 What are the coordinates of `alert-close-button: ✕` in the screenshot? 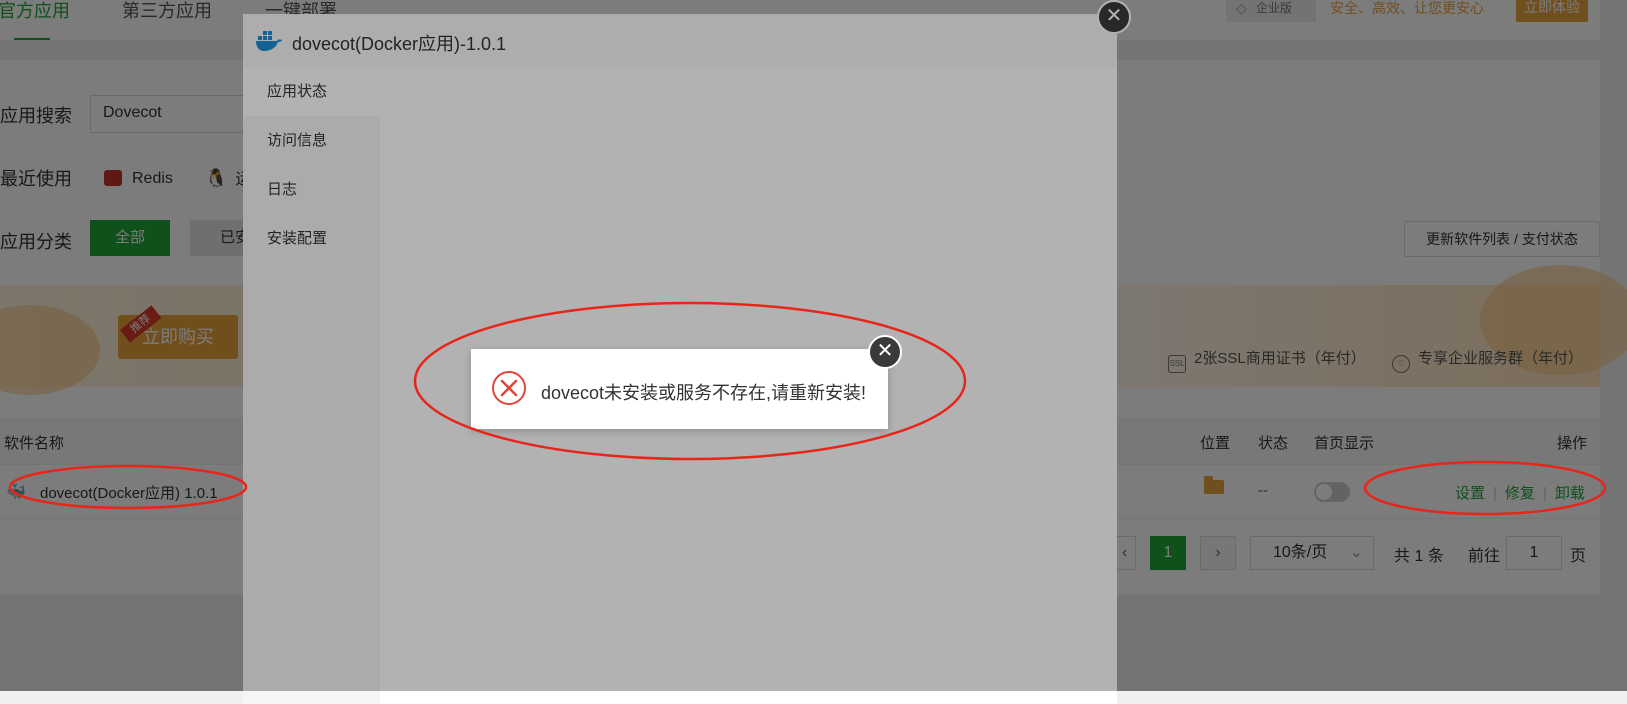 It's located at (885, 352).